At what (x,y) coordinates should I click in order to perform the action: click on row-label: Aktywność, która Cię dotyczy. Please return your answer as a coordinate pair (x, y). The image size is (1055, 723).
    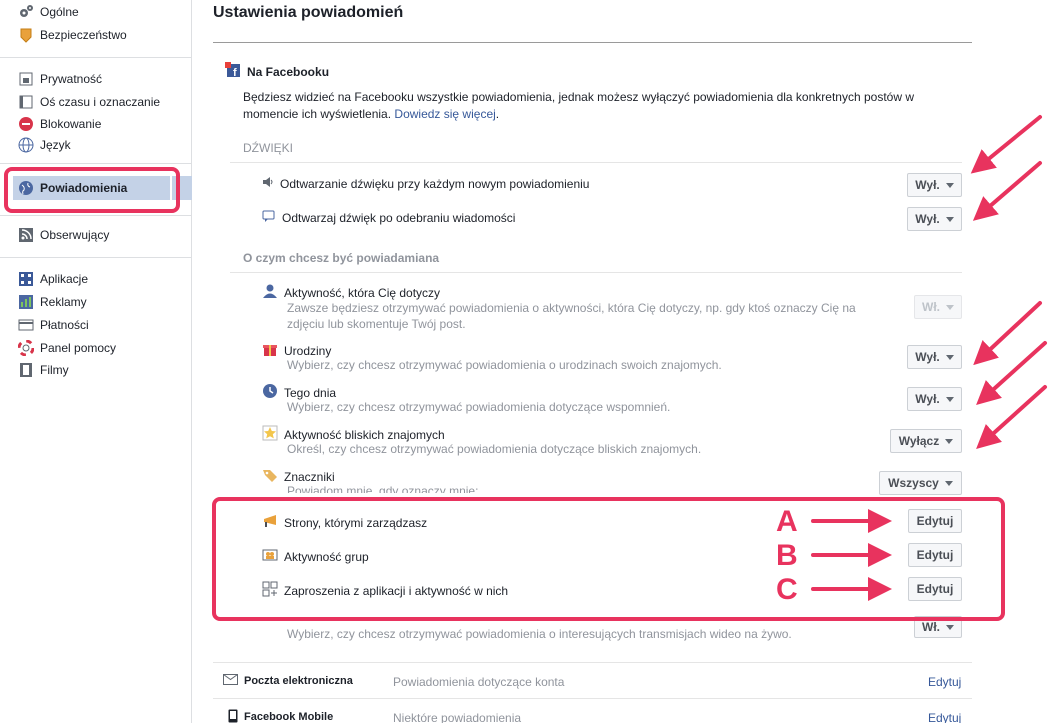
    Looking at the image, I should click on (362, 292).